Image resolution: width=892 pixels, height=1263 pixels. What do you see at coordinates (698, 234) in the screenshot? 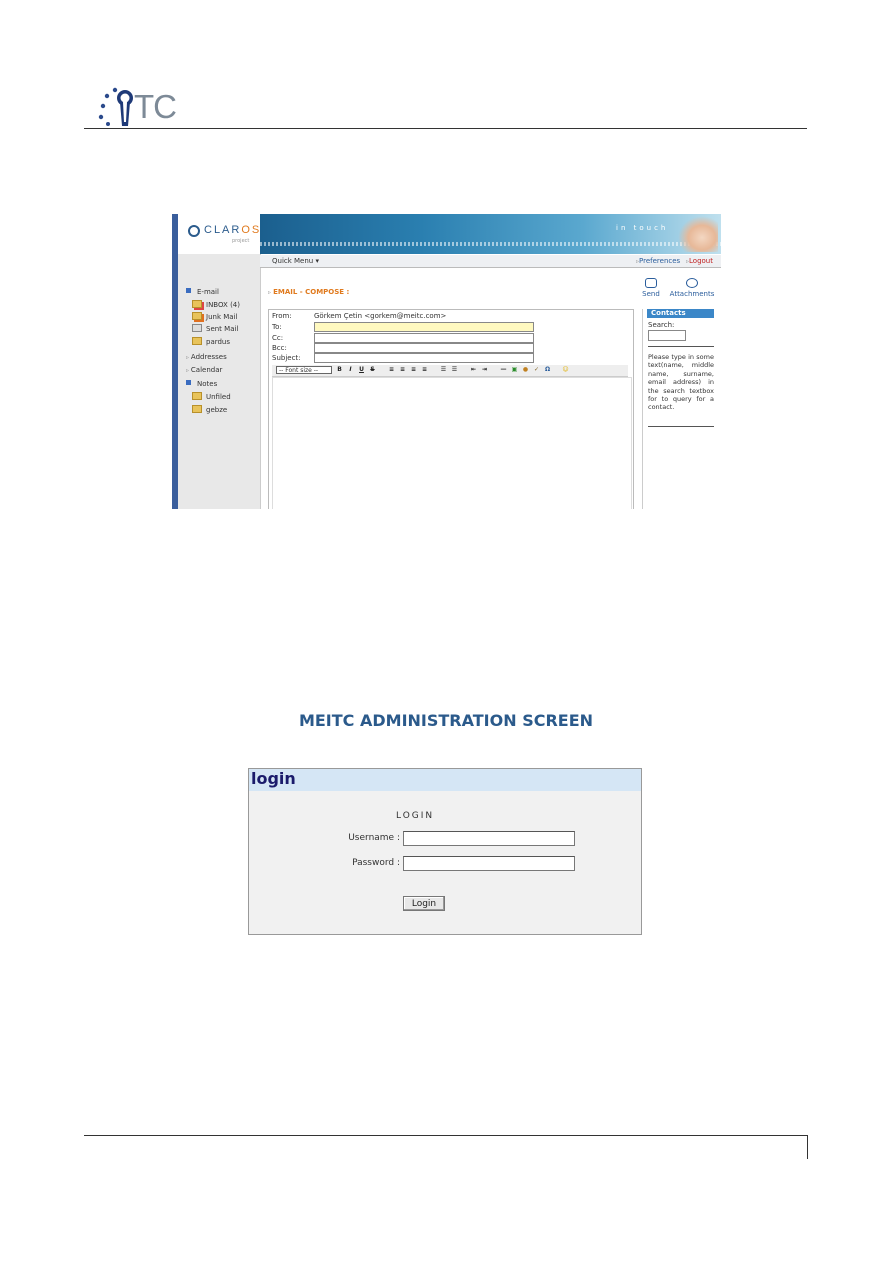
I see `banner-hand-image` at bounding box center [698, 234].